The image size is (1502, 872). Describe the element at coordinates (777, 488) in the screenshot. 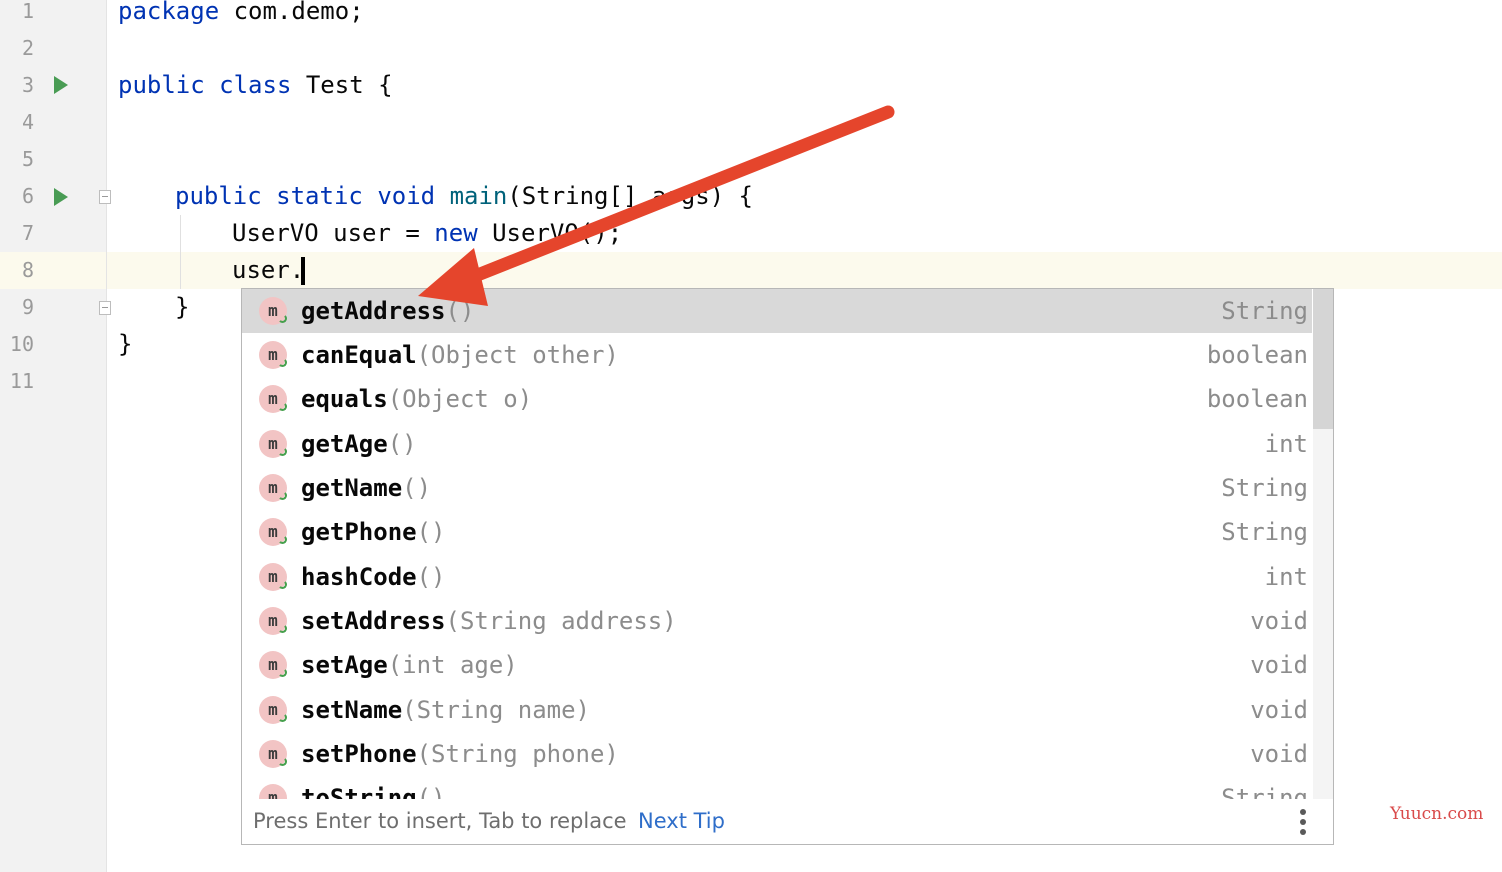

I see `completion-item: m getName() String` at that location.